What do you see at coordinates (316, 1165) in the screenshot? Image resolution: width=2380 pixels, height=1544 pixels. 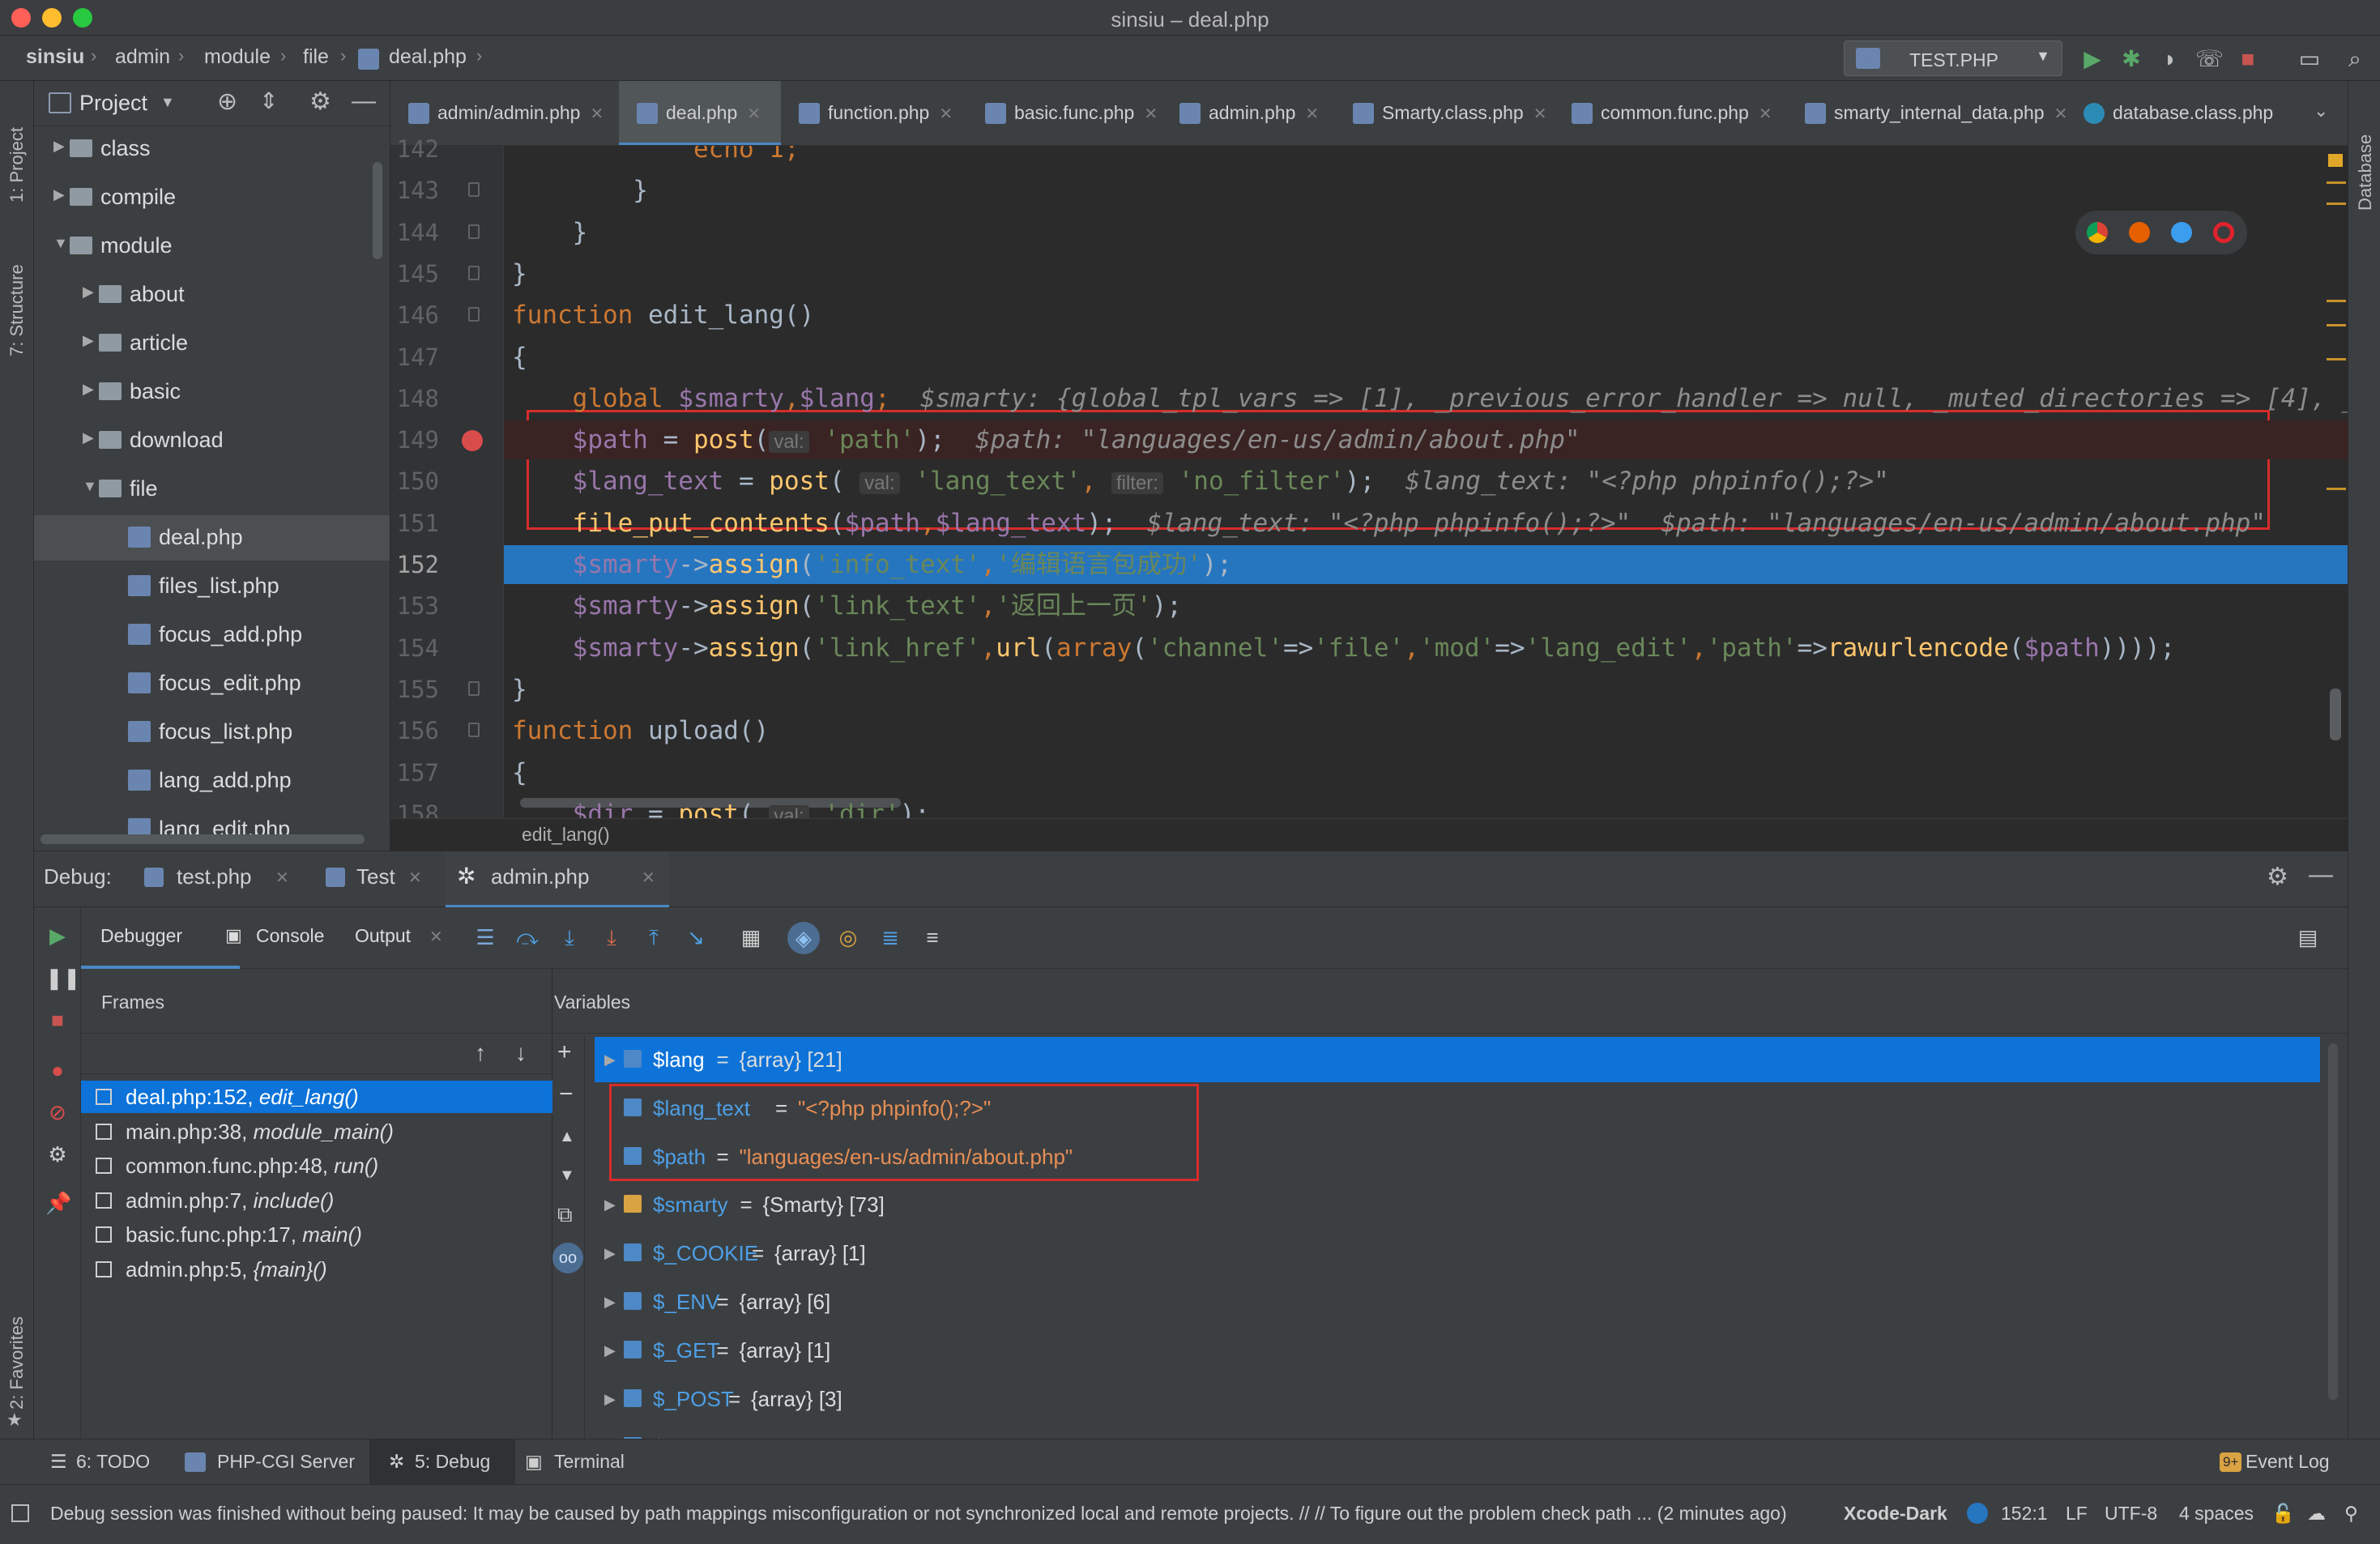 I see `frame-row: common.func.php:48, run()` at bounding box center [316, 1165].